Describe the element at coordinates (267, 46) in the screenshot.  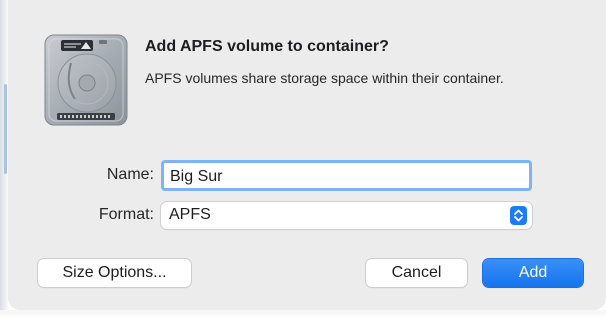
I see `dialog-title: Add APFS volume to container?` at that location.